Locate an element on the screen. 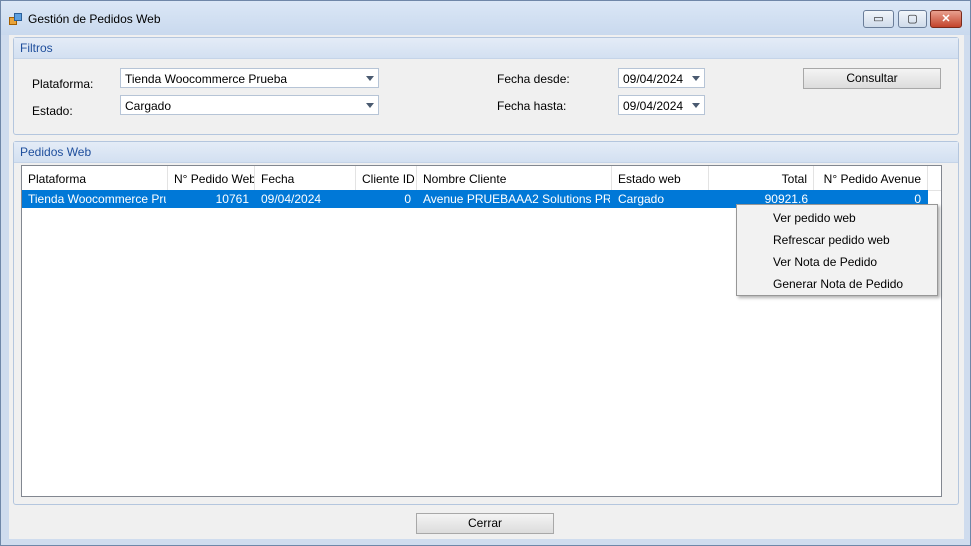 The image size is (971, 546). estado-label: Estado: is located at coordinates (52, 111).